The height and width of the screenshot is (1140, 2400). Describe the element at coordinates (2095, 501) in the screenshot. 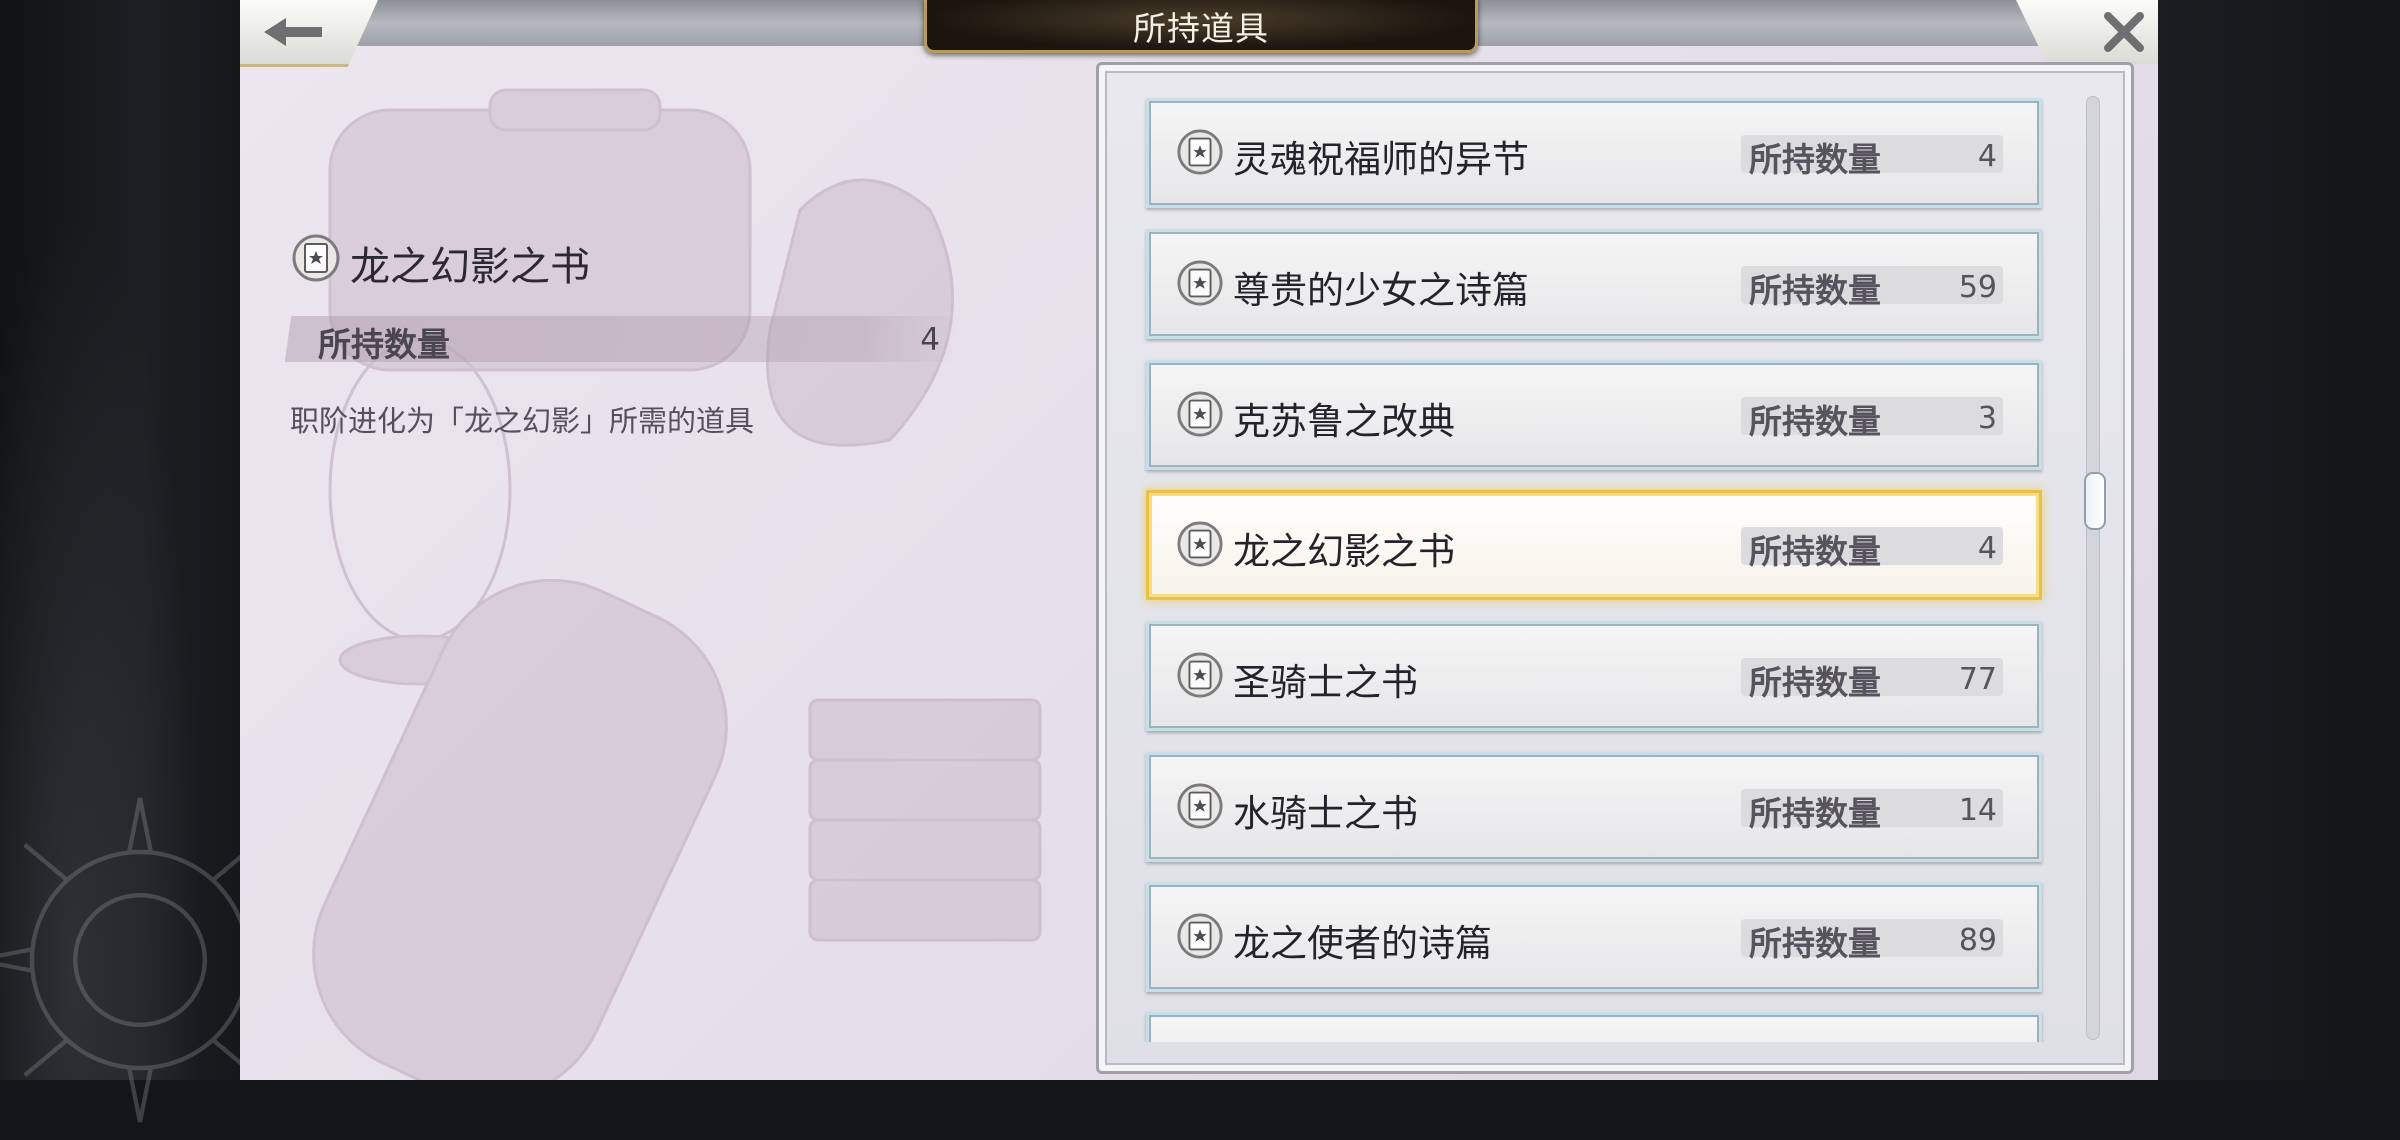

I see `scrollbar-thumb` at that location.